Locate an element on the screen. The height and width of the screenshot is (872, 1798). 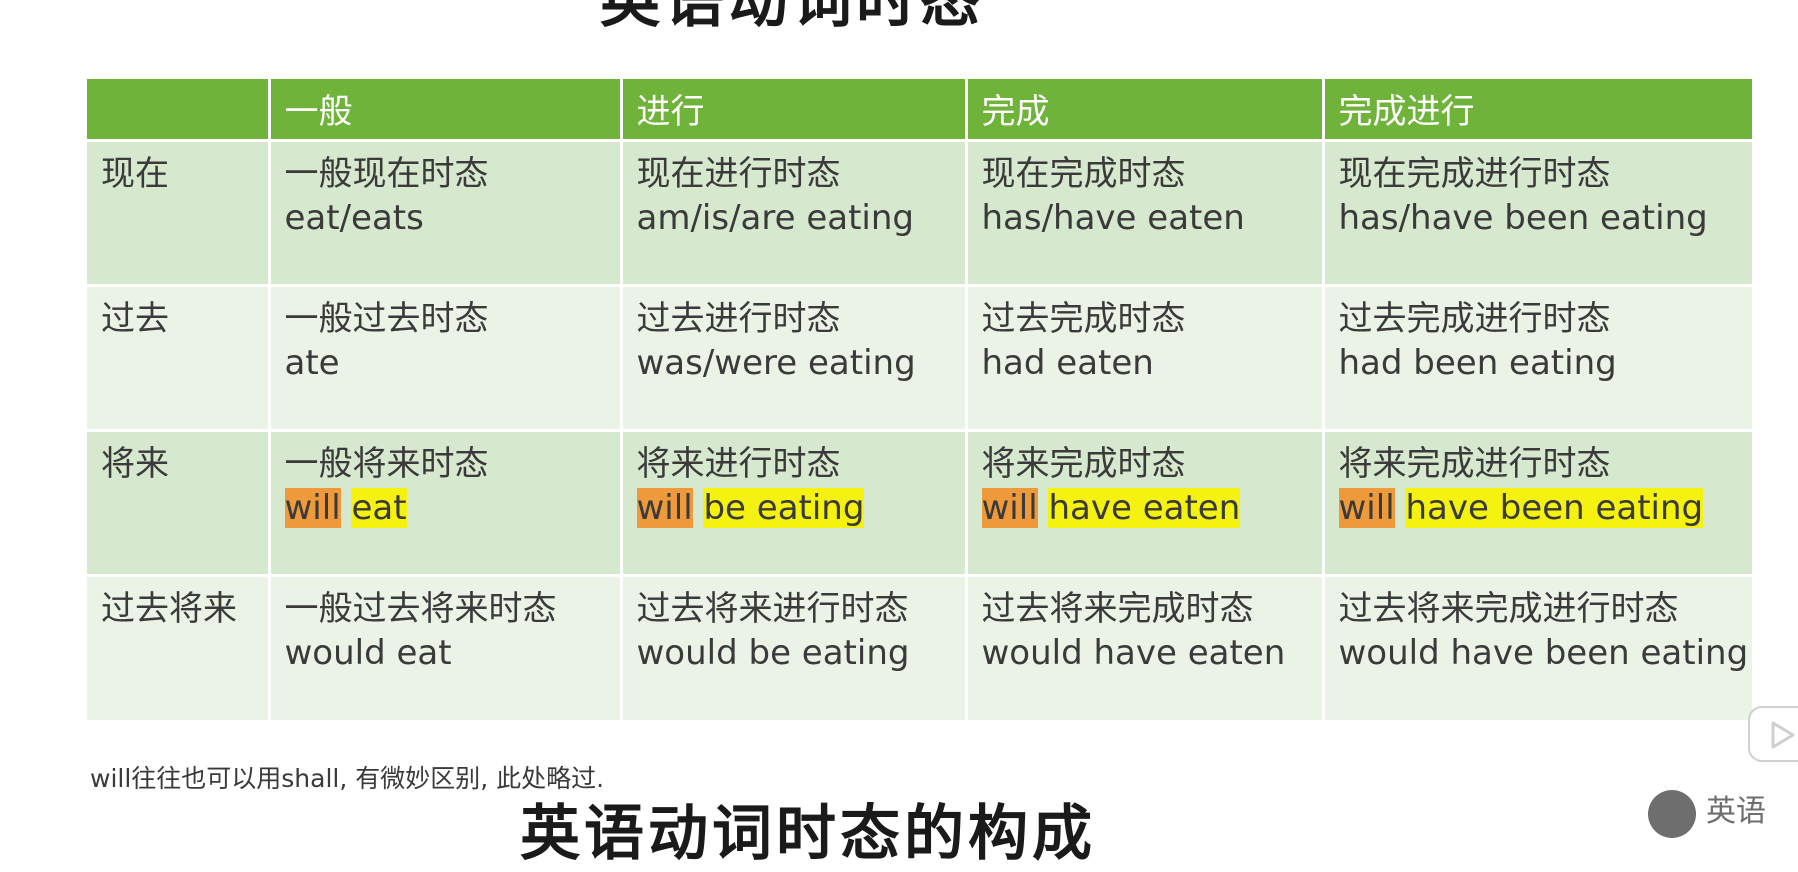
page-heading-bottom: 英语动词时态的构成 is located at coordinates (808, 834).